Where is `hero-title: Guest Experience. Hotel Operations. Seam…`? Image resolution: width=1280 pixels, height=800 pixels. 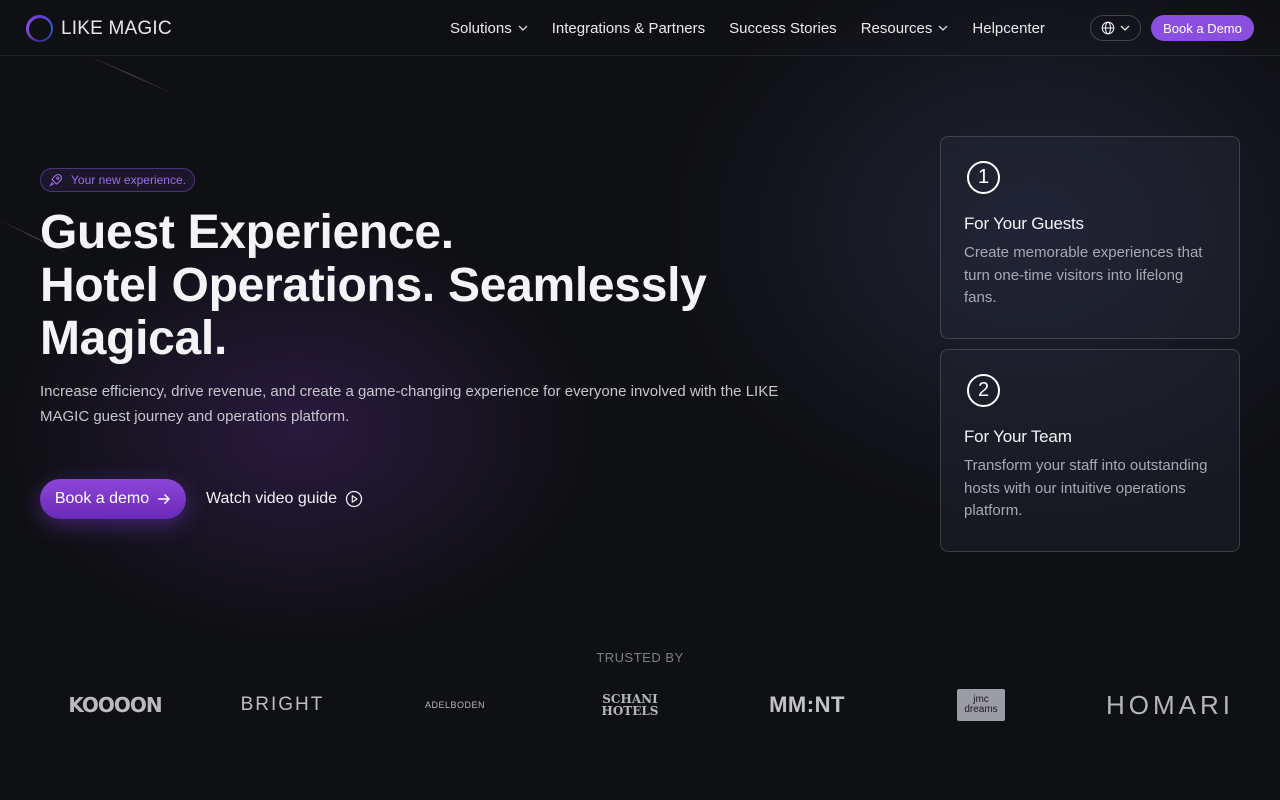 hero-title: Guest Experience. Hotel Operations. Seam… is located at coordinates (400, 285).